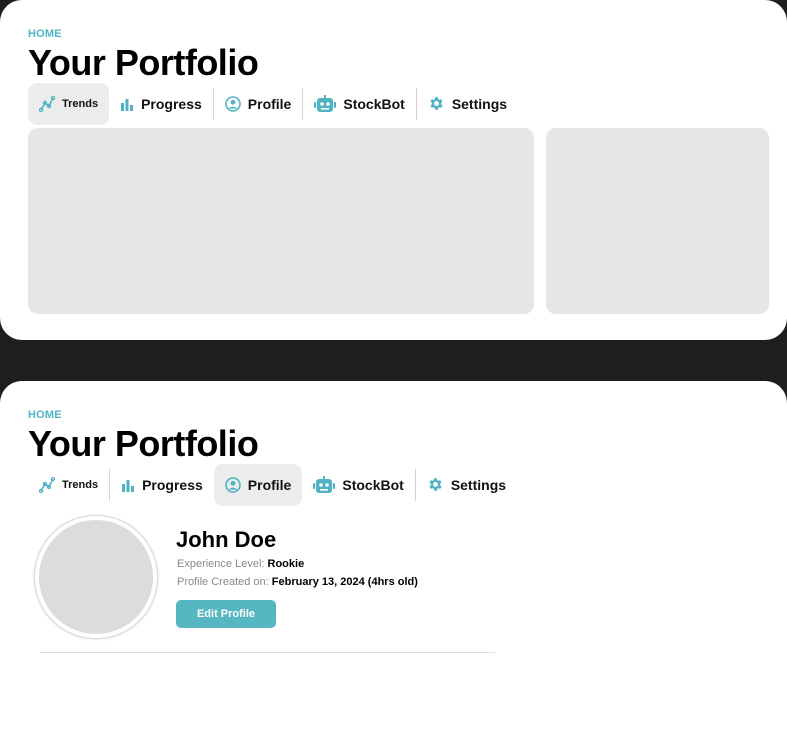 The width and height of the screenshot is (787, 741). Describe the element at coordinates (226, 539) in the screenshot. I see `profile-name: John Doe` at that location.